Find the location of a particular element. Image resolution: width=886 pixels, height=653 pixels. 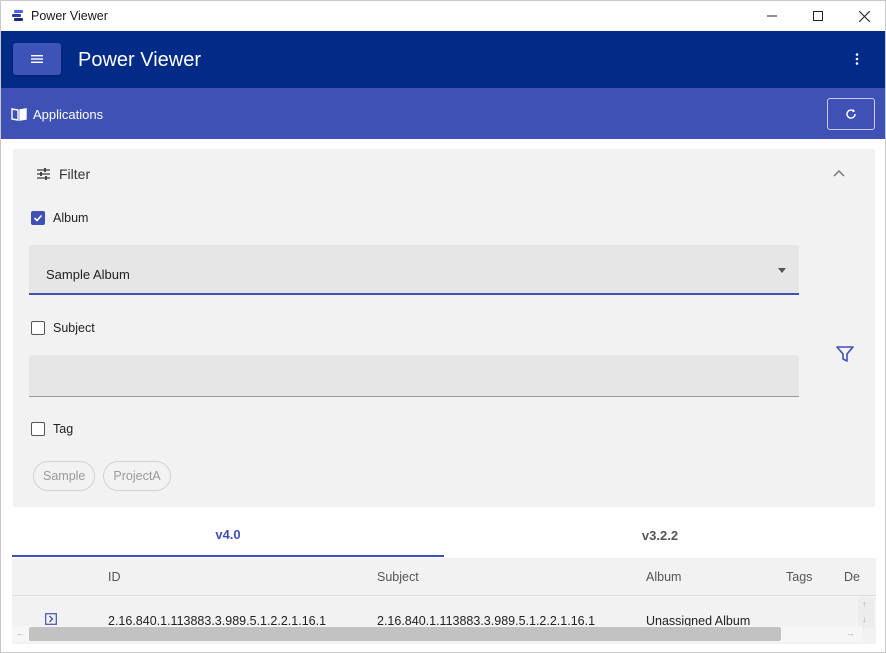

filter-label: Filter is located at coordinates (75, 174).